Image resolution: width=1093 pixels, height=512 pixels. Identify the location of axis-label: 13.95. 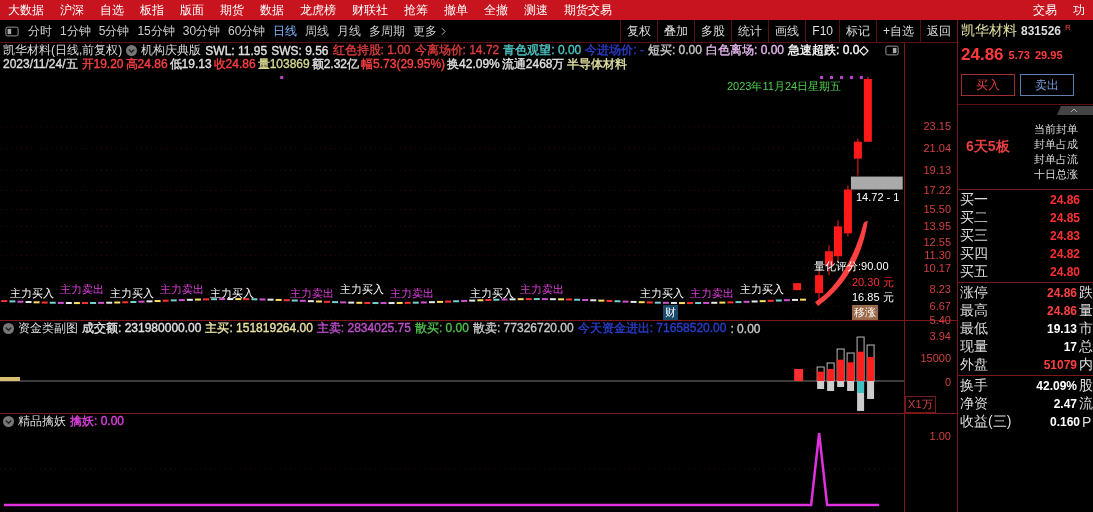
(937, 226).